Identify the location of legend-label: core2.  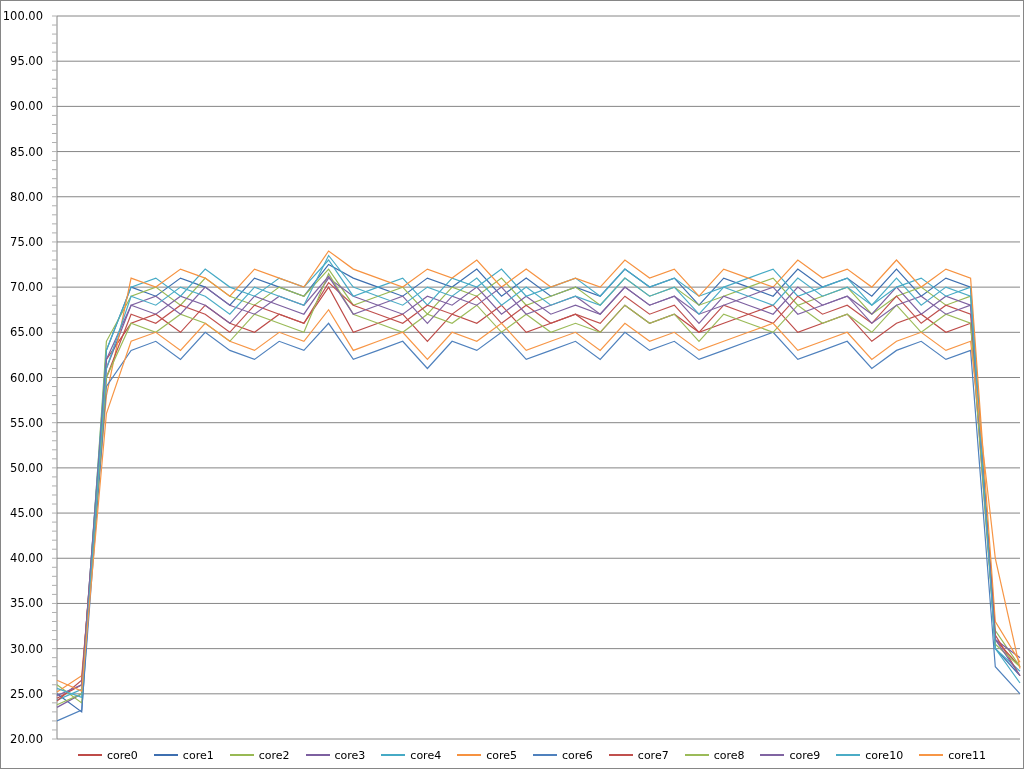
(274, 755).